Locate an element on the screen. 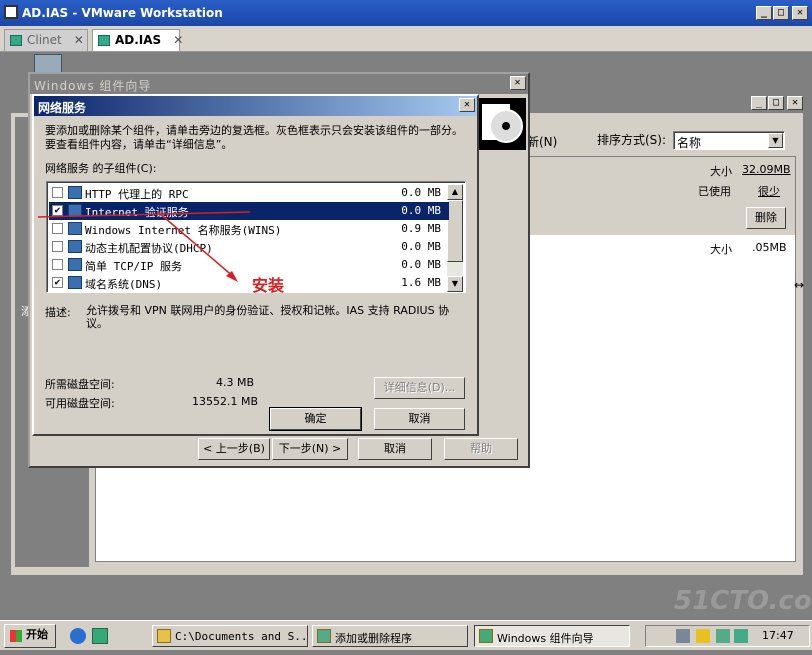 The image size is (812, 655). resize-cursor-icon: ↔ is located at coordinates (799, 285).